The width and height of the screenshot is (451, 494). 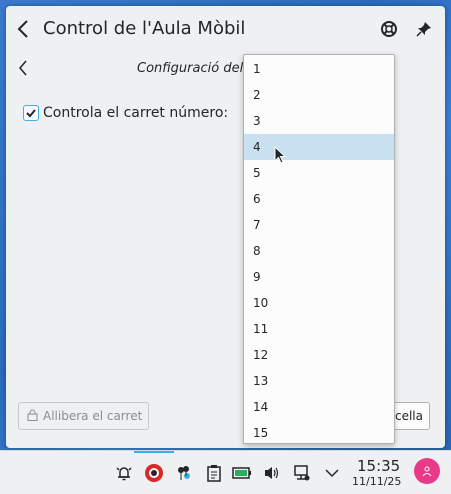 I want to click on back-arrow-icon, so click(x=24, y=29).